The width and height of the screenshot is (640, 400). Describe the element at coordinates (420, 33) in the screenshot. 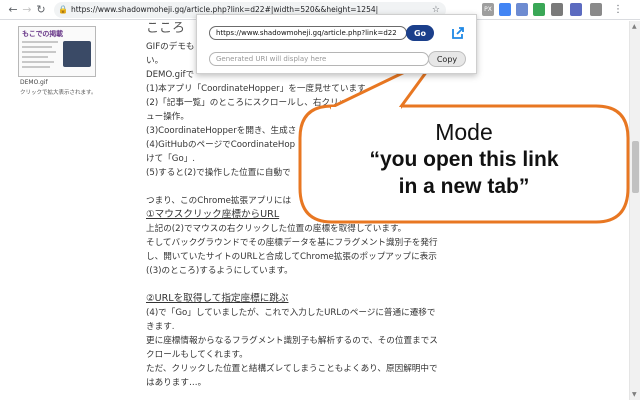

I see `go-button: Go` at that location.